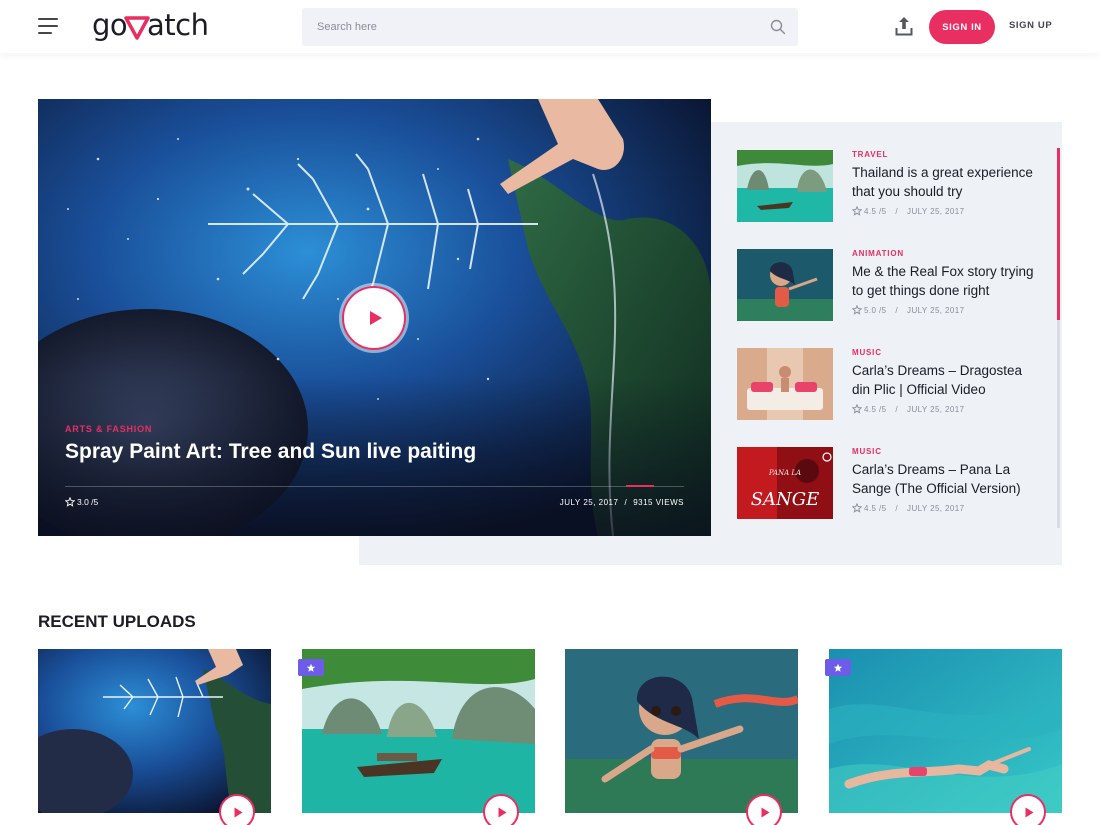 The height and width of the screenshot is (825, 1100). I want to click on featured-play-button, so click(374, 318).